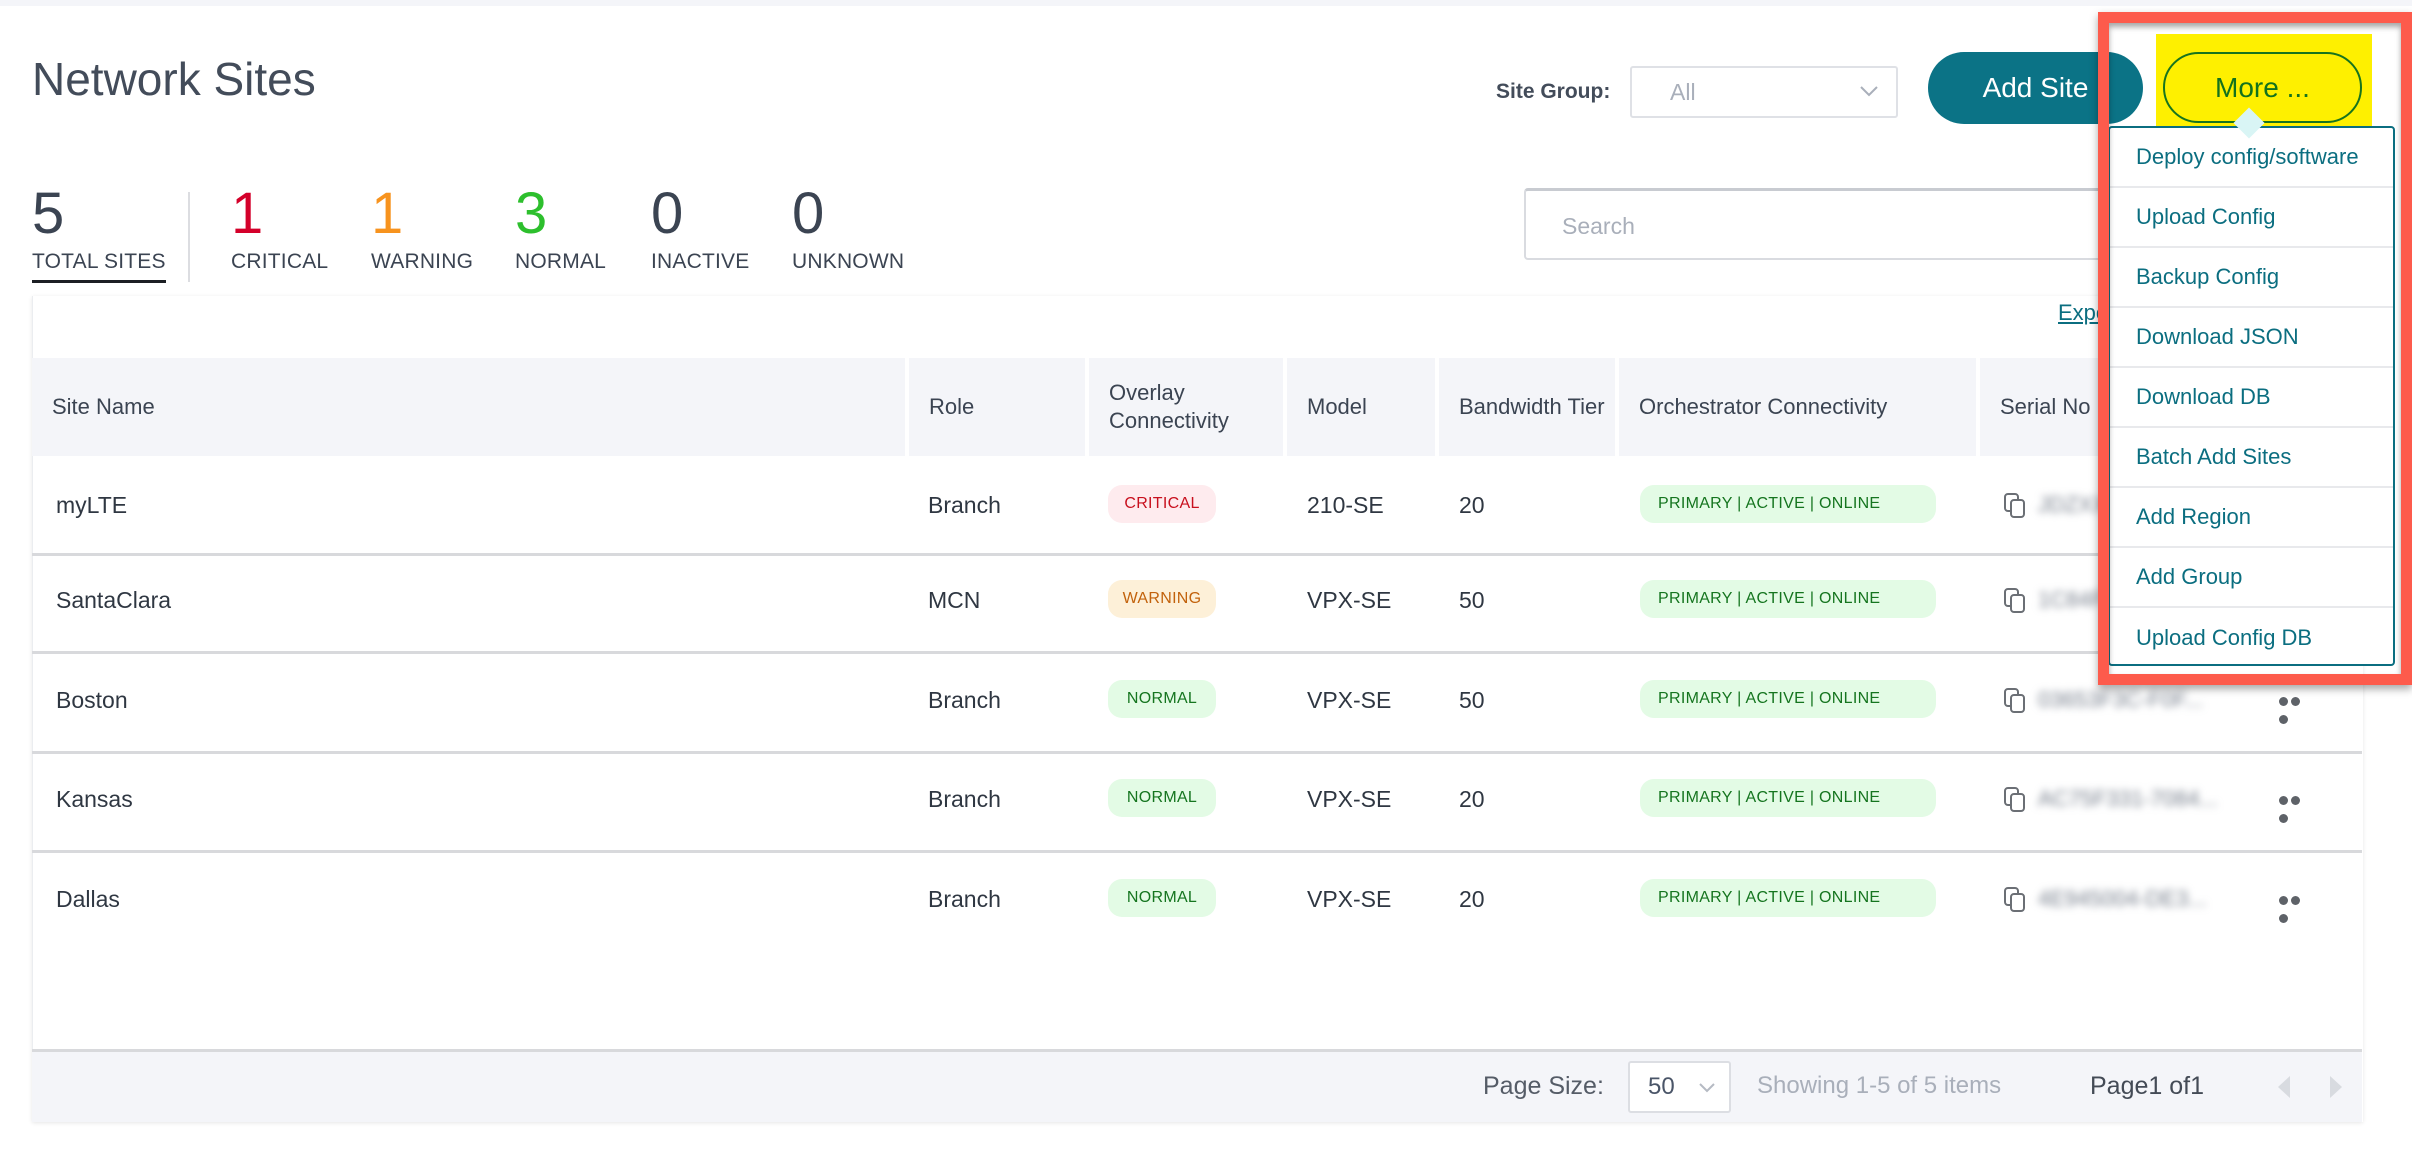  What do you see at coordinates (531, 213) in the screenshot?
I see `stat-value: 3` at bounding box center [531, 213].